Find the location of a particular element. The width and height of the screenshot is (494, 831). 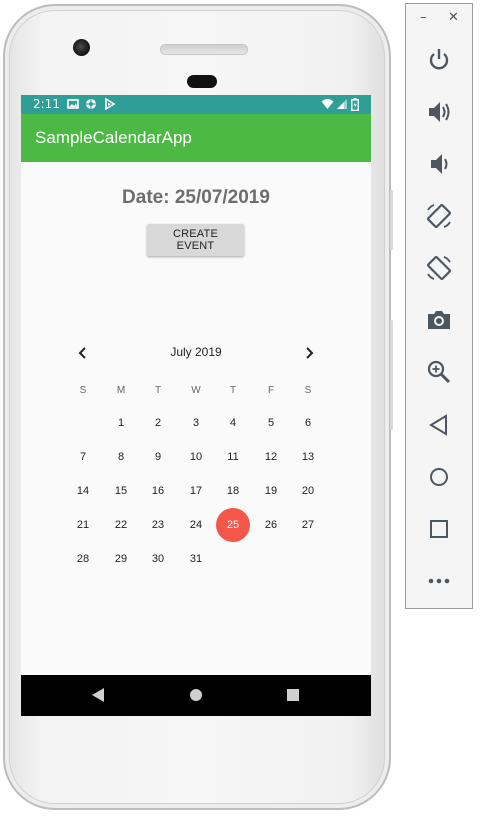

wifi-icon is located at coordinates (327, 104).